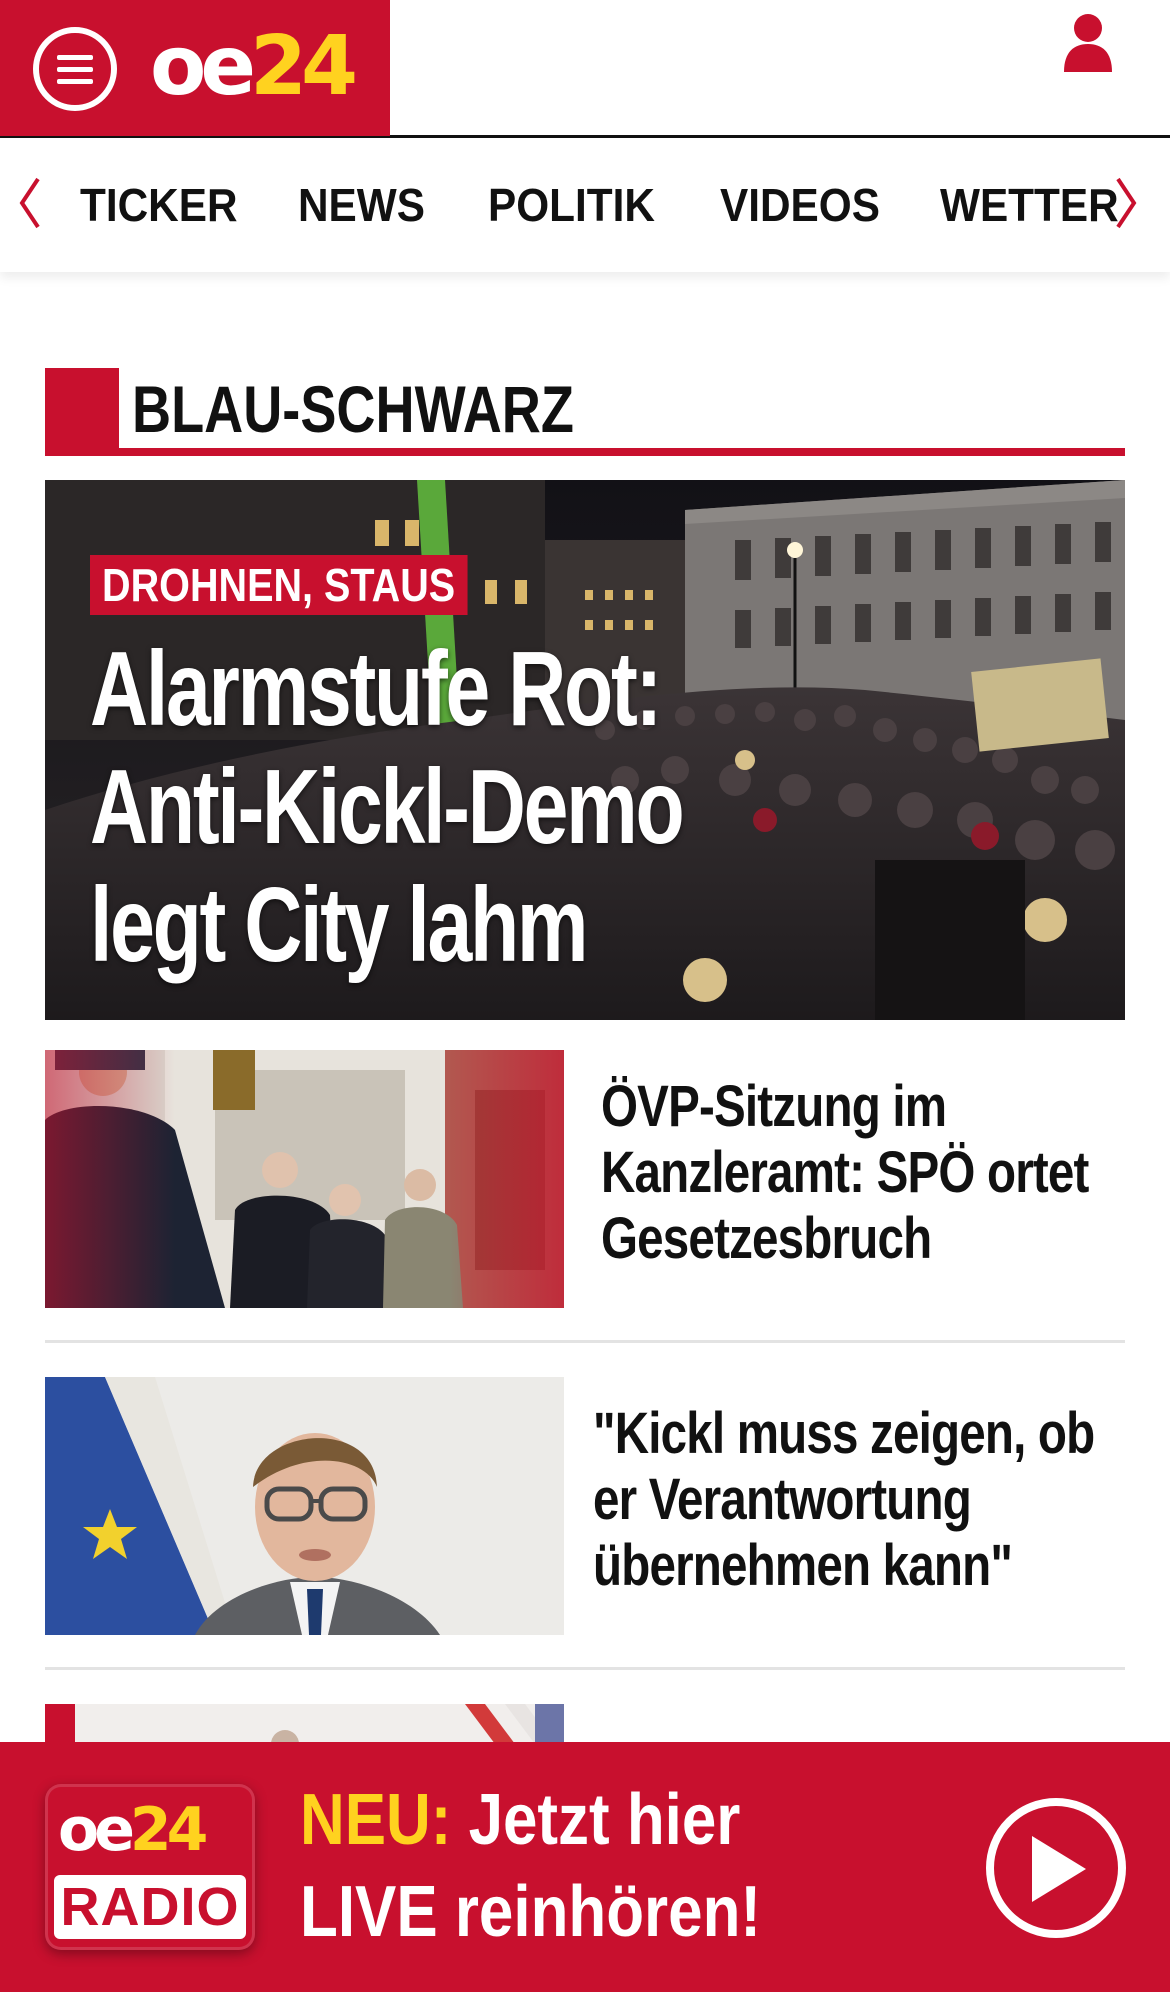 The height and width of the screenshot is (1992, 1170). Describe the element at coordinates (75, 69) in the screenshot. I see `hamburger-menu-icon` at that location.